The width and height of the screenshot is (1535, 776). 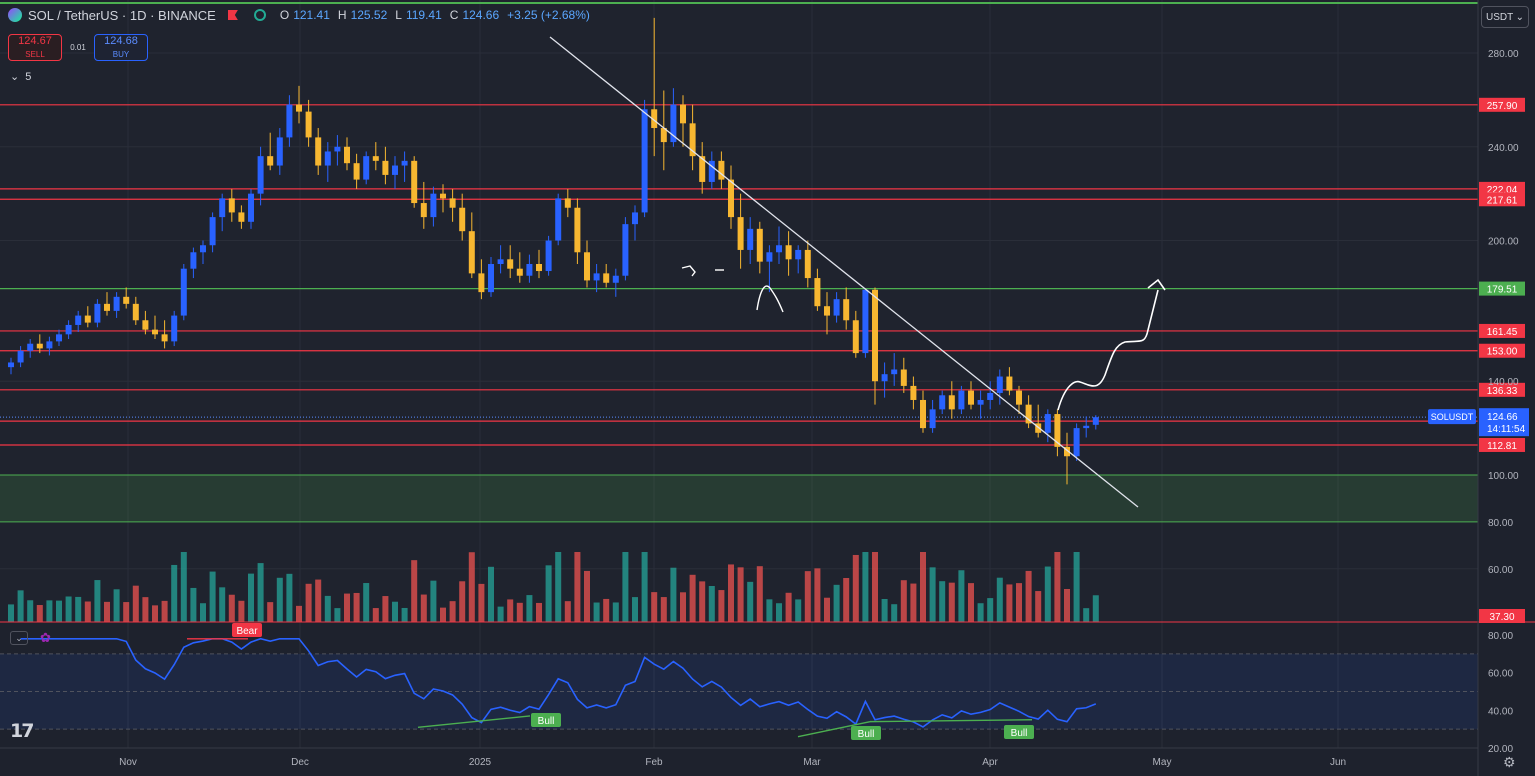 What do you see at coordinates (423, 15) in the screenshot?
I see `low-value: 119.41` at bounding box center [423, 15].